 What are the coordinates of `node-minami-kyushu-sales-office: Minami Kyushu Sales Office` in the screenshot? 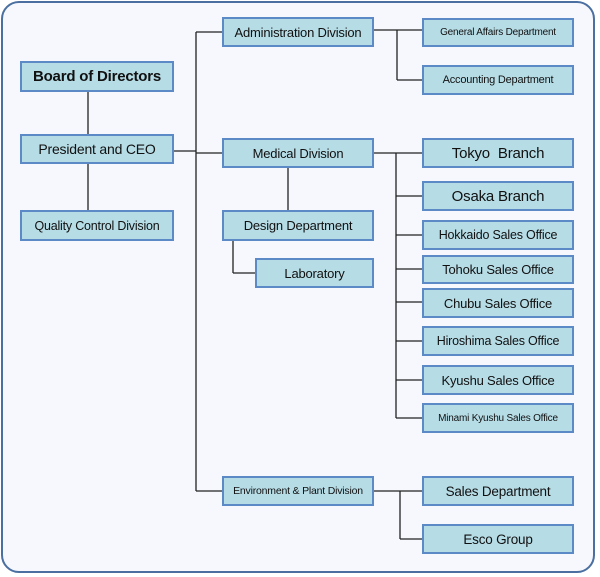 It's located at (498, 418).